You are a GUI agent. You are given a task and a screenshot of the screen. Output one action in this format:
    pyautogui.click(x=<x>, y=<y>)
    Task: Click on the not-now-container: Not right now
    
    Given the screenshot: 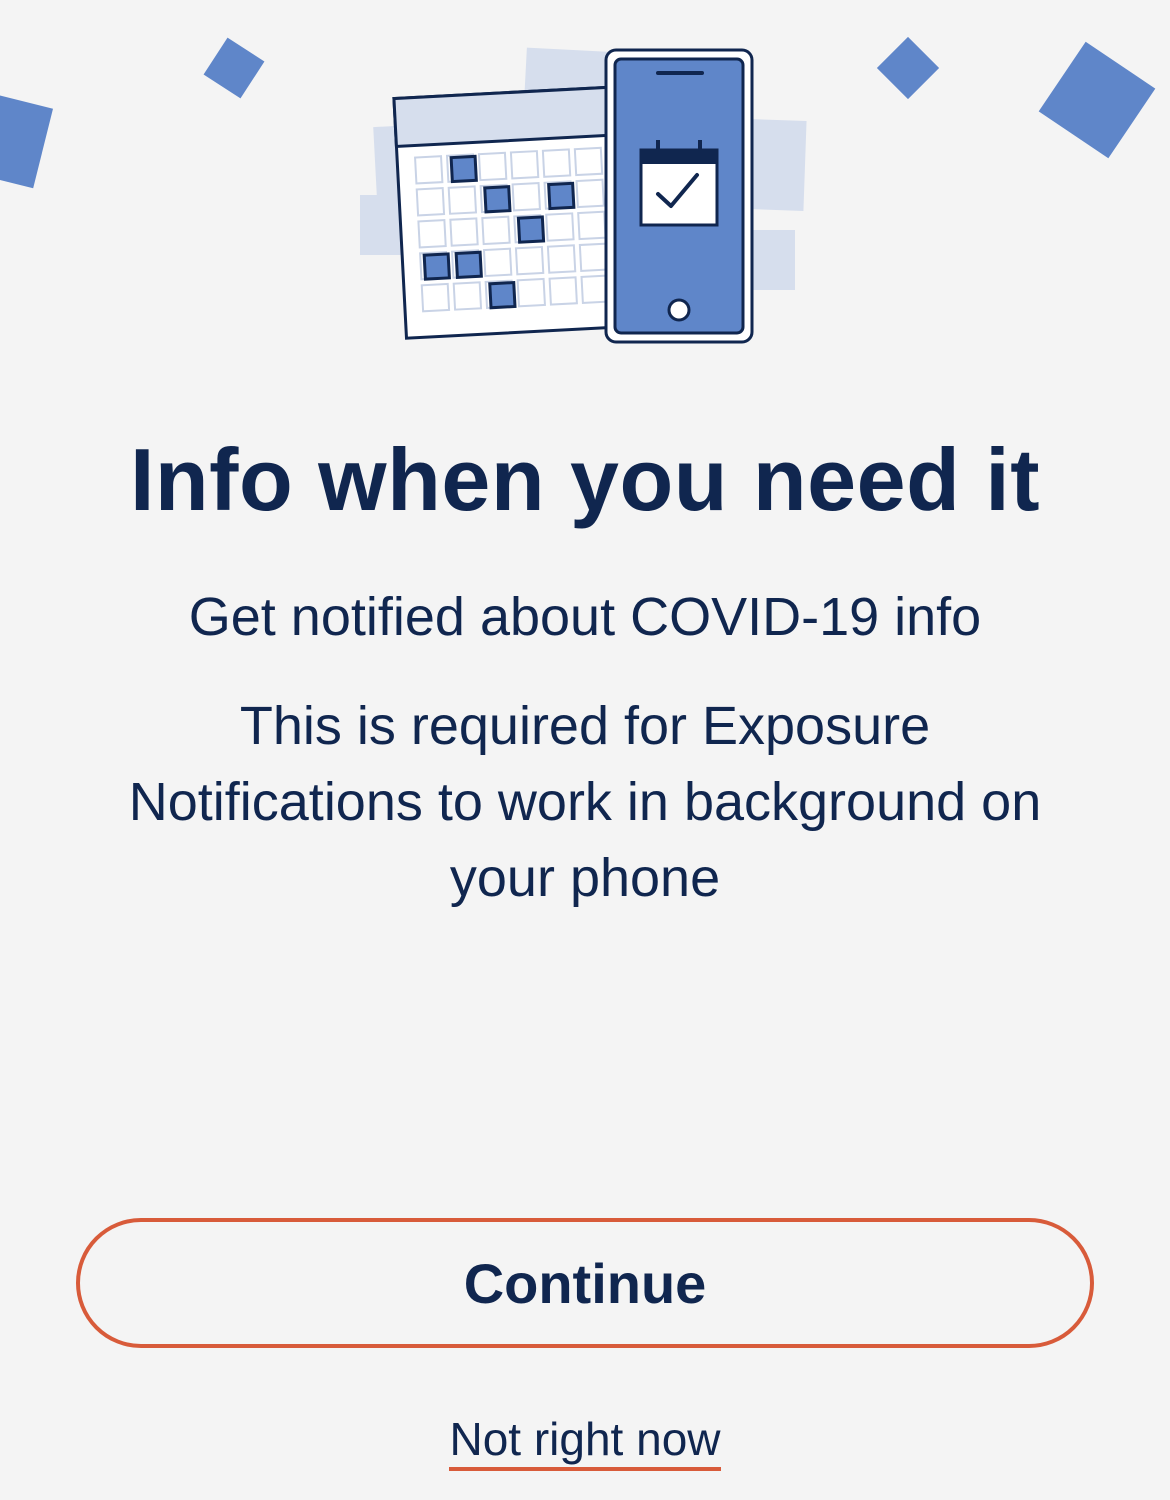 What is the action you would take?
    pyautogui.click(x=585, y=1441)
    